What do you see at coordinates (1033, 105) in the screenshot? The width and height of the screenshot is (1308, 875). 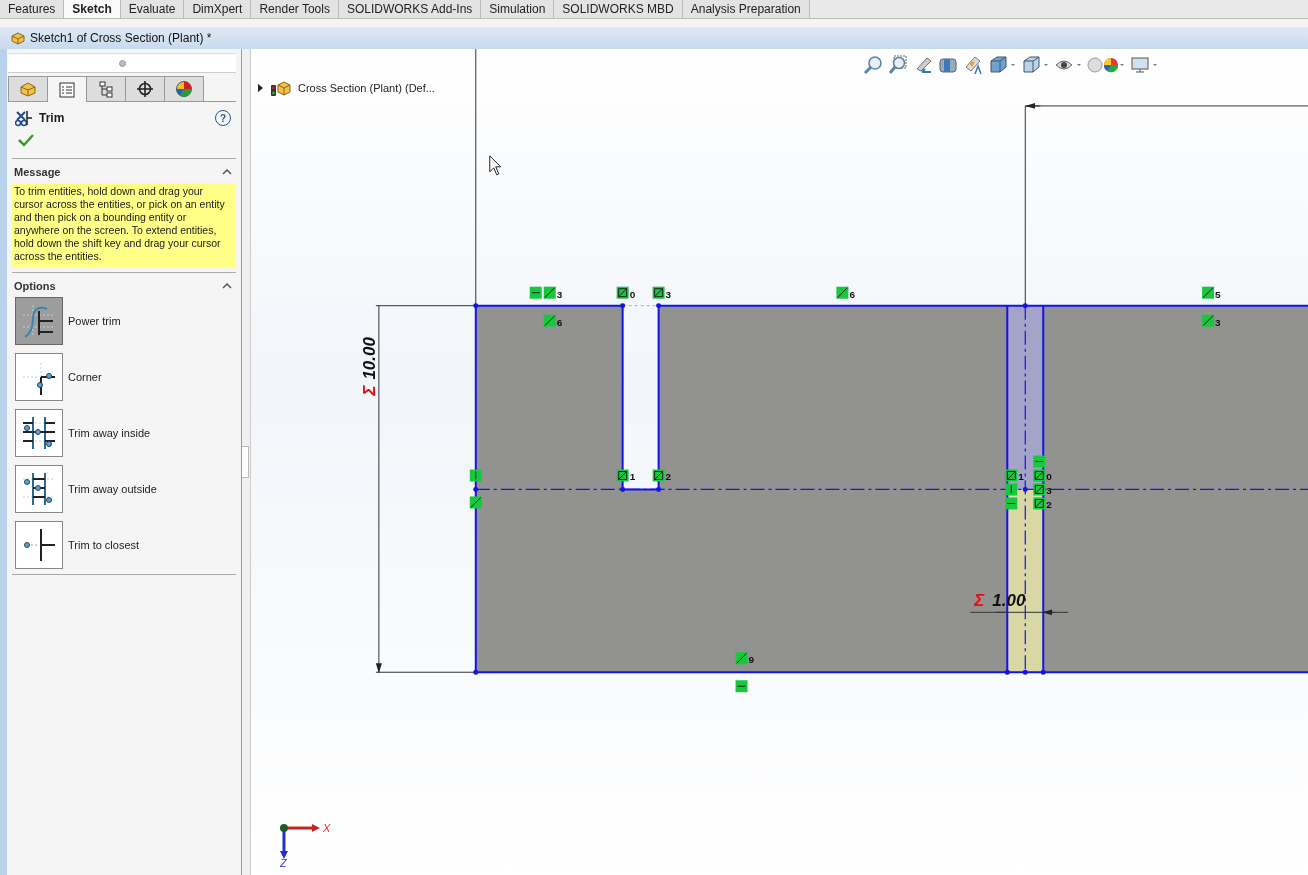 I see `dimension-arrow` at bounding box center [1033, 105].